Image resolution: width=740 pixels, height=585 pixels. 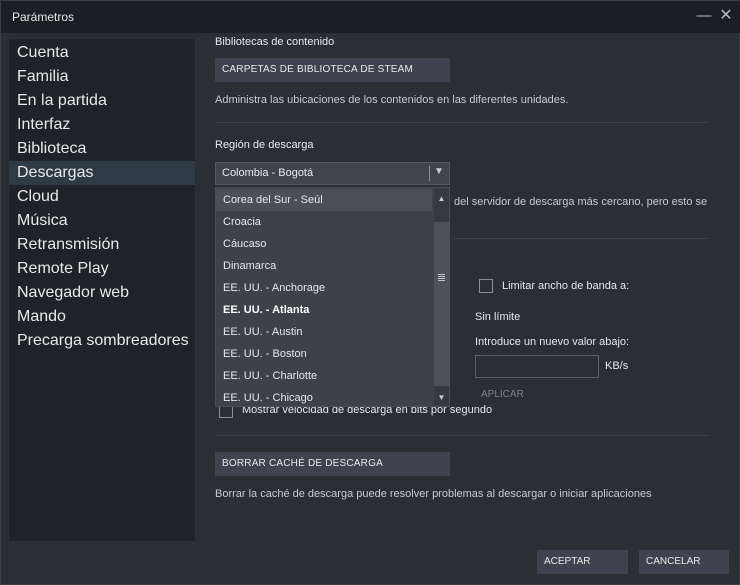 What do you see at coordinates (324, 376) in the screenshot?
I see `region-option: EE. UU. - Charlotte` at bounding box center [324, 376].